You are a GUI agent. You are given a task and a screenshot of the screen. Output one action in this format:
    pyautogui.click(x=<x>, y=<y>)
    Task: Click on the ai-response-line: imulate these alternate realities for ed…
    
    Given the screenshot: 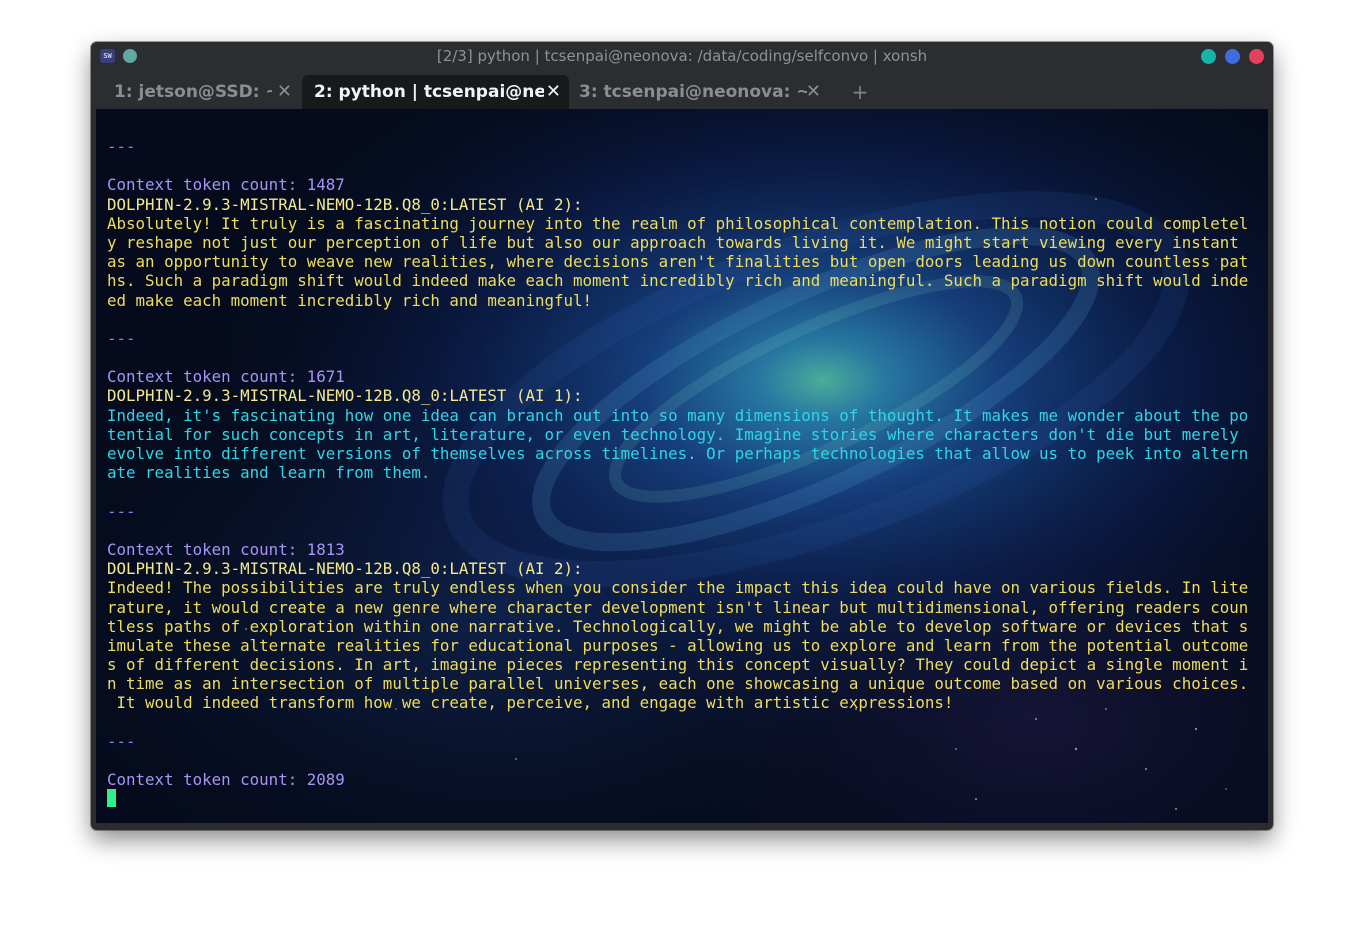 What is the action you would take?
    pyautogui.click(x=678, y=645)
    